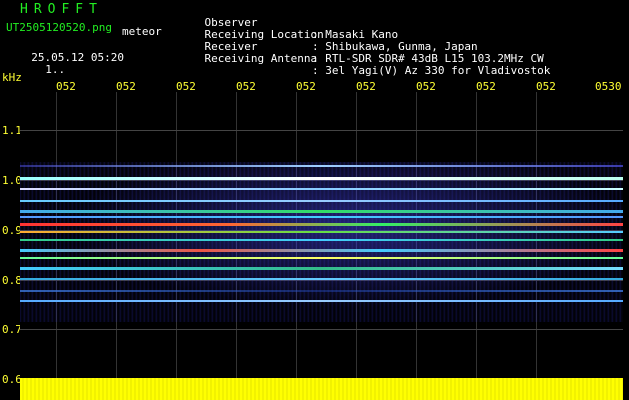  What do you see at coordinates (12, 379) in the screenshot?
I see `y-tick: 0.6` at bounding box center [12, 379].